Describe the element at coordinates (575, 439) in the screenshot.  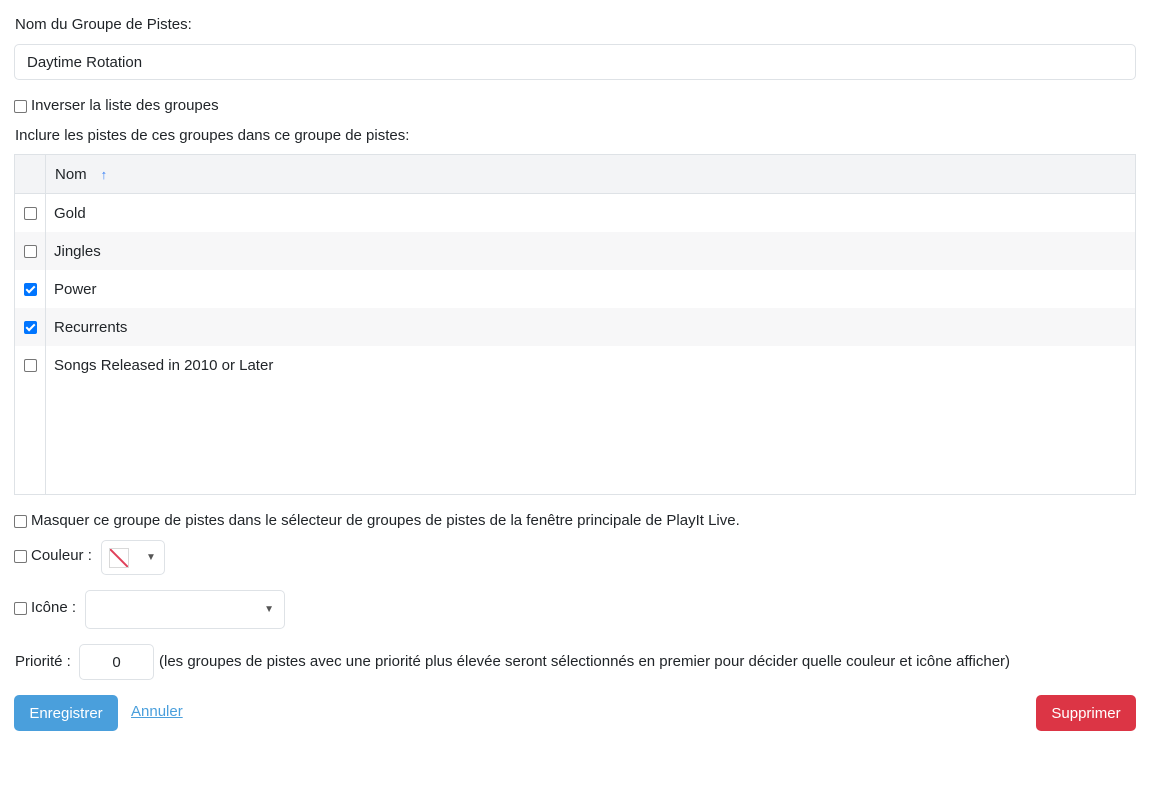
I see `table-empty-area` at that location.